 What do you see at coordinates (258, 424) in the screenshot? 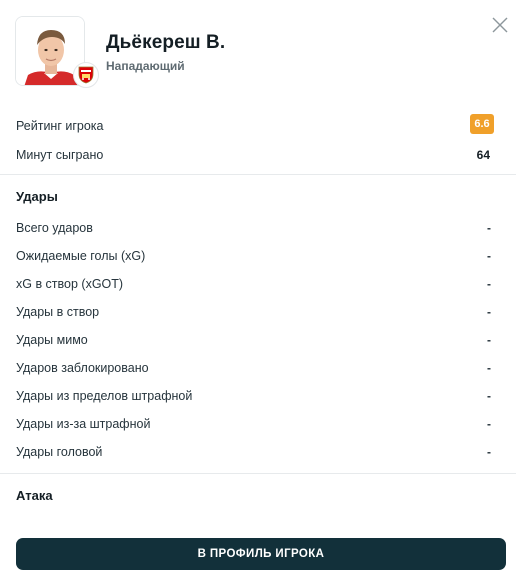
I see `stat-row: Удары из-за штрафной -` at bounding box center [258, 424].